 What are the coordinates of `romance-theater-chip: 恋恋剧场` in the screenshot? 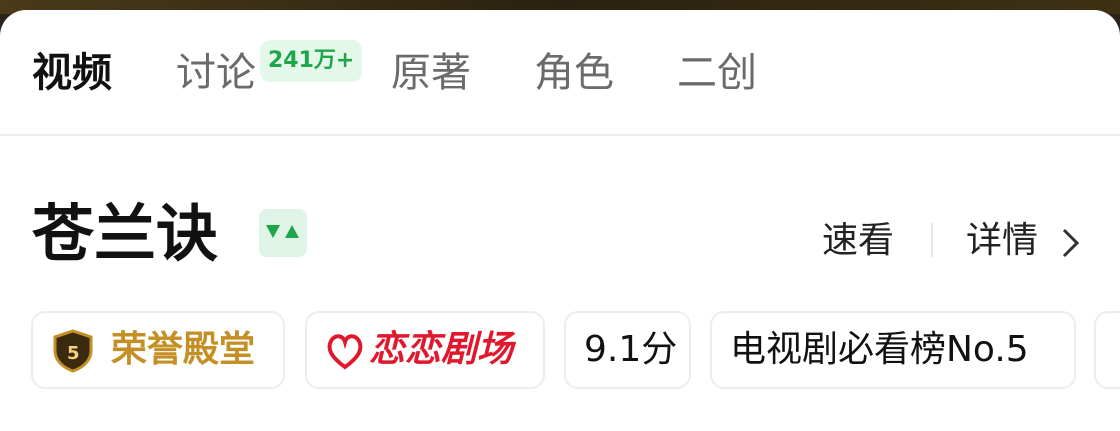 It's located at (425, 350).